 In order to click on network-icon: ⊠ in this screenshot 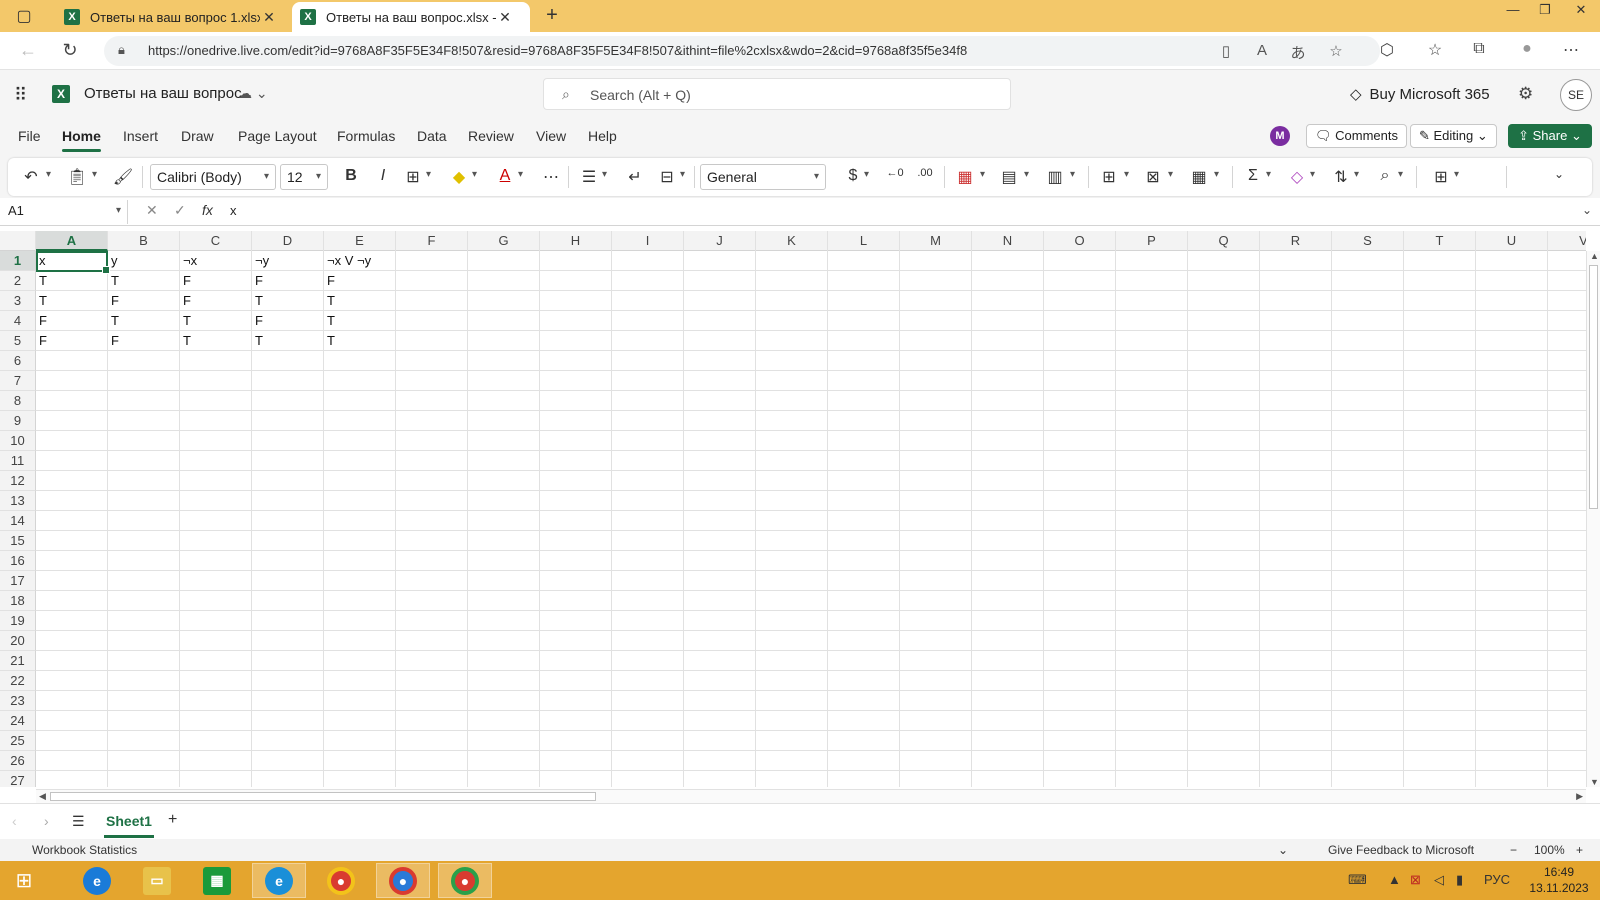, I will do `click(1415, 880)`.